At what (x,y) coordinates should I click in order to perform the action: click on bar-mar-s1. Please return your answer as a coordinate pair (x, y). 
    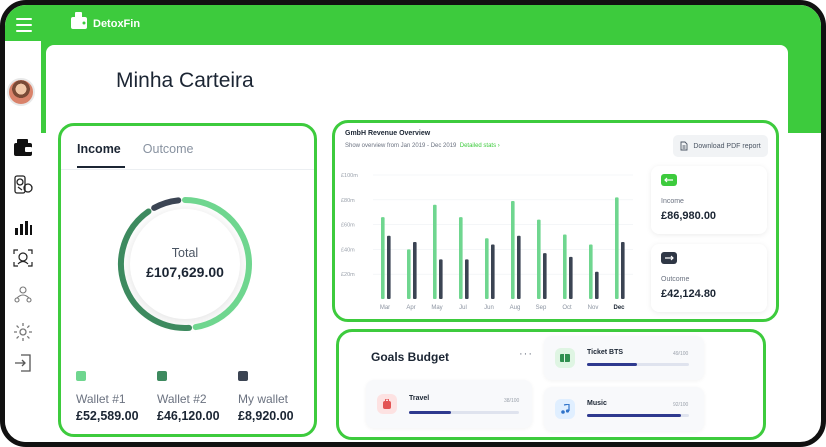
    Looking at the image, I should click on (383, 258).